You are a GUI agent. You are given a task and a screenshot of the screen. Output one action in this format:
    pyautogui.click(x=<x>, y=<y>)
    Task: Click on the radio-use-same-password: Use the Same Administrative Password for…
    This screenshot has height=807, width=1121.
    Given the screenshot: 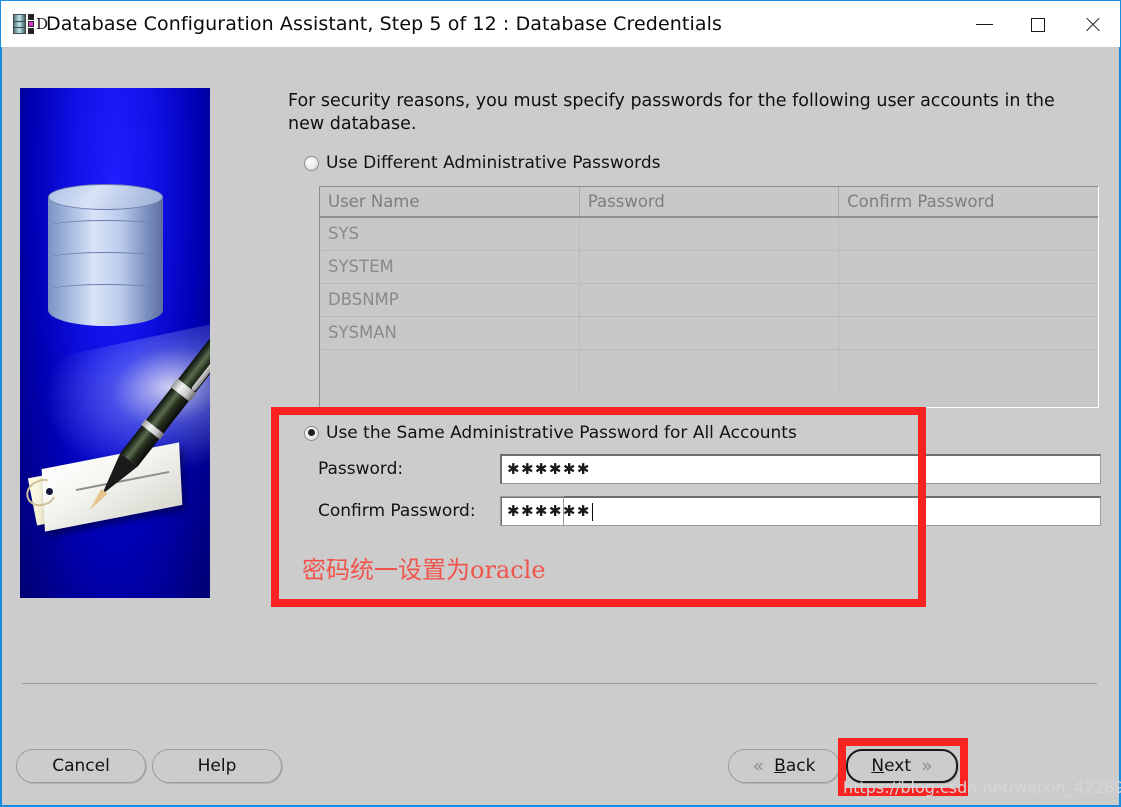 What is the action you would take?
    pyautogui.click(x=550, y=433)
    